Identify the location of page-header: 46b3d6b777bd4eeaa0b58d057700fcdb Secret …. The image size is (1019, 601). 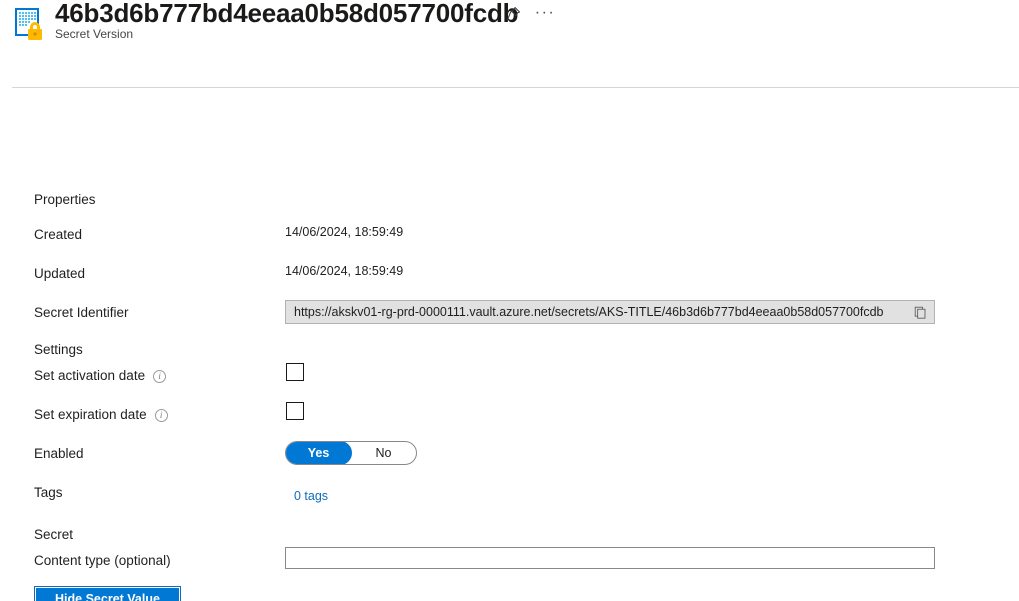
(509, 43).